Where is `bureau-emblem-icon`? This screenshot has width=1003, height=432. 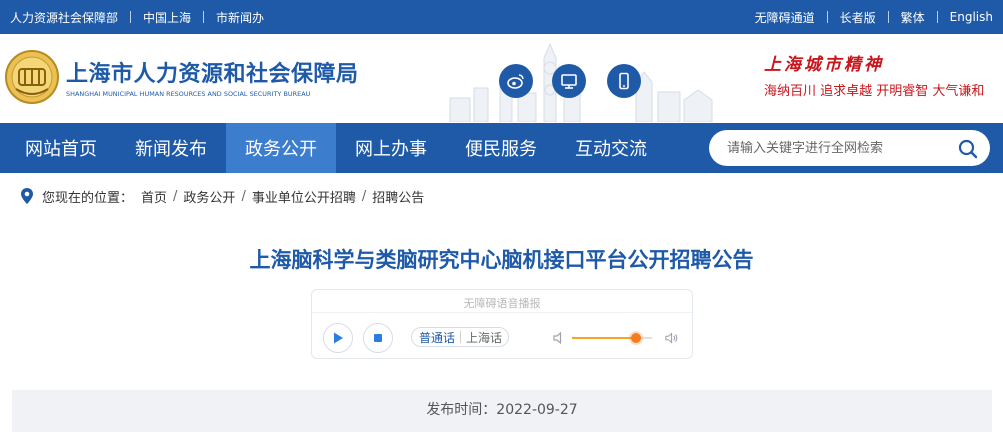 bureau-emblem-icon is located at coordinates (32, 77).